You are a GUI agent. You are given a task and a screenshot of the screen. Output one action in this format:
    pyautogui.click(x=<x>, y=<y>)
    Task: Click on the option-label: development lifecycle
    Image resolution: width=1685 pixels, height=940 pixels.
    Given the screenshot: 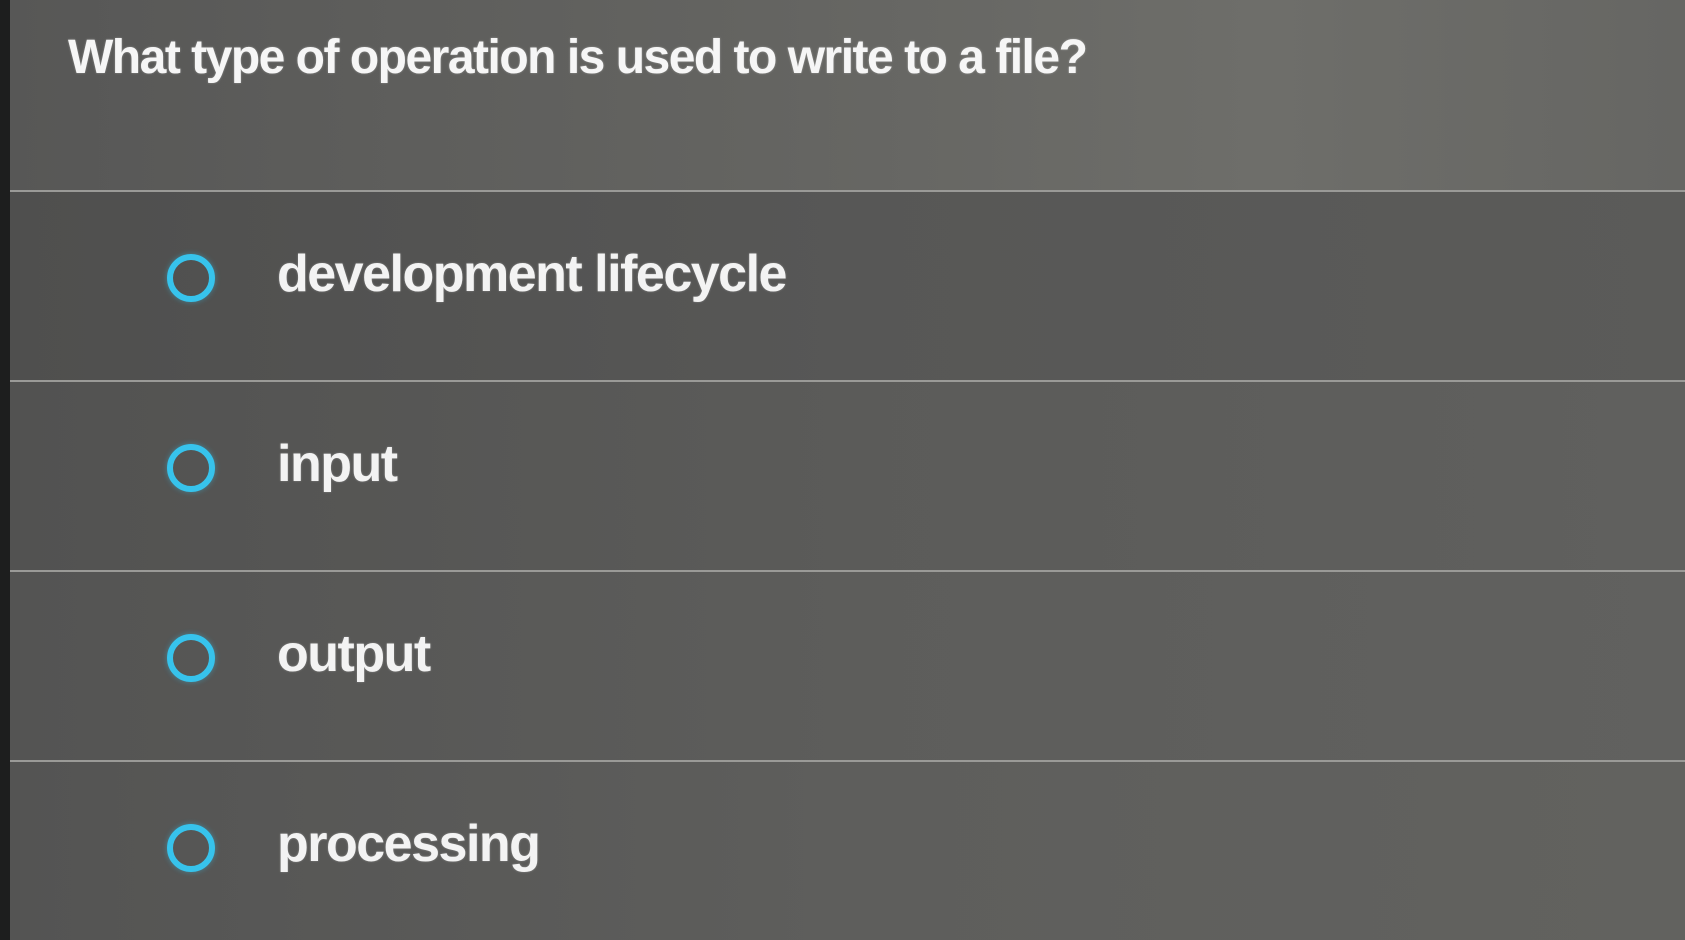 What is the action you would take?
    pyautogui.click(x=532, y=274)
    